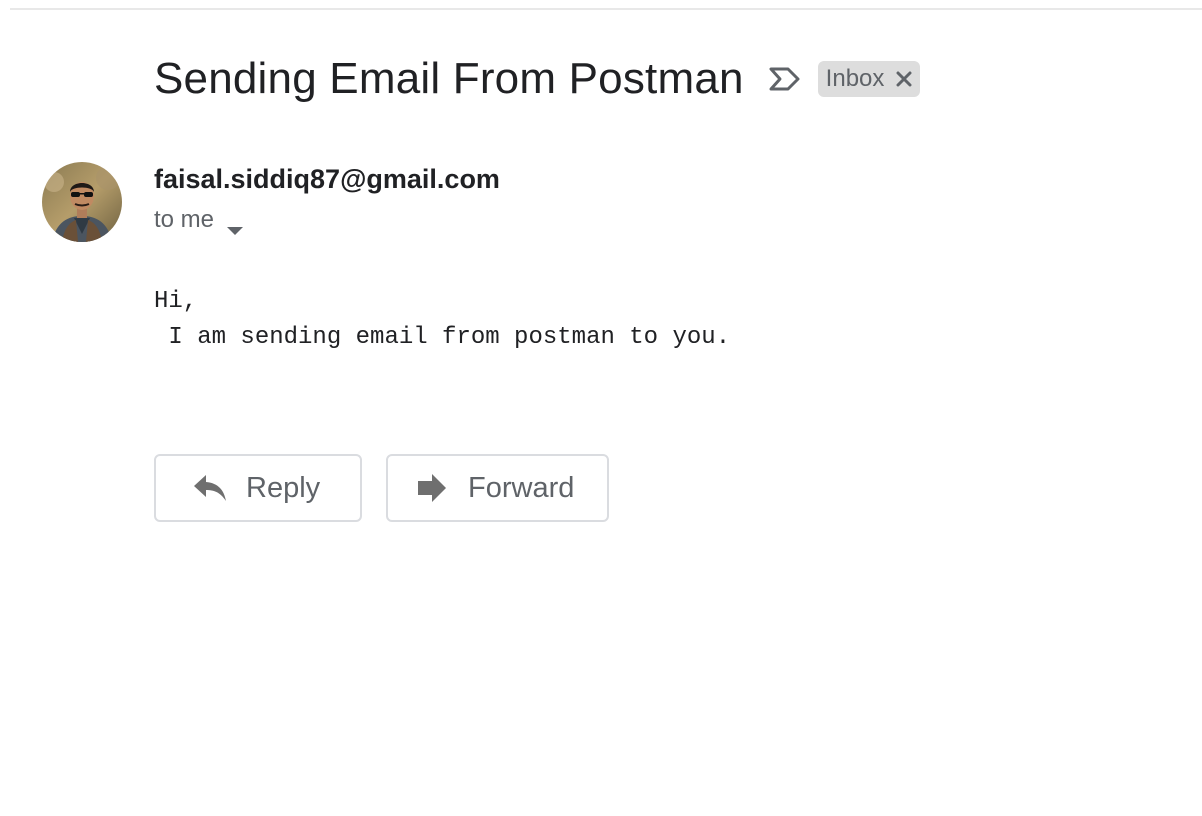  Describe the element at coordinates (442, 337) in the screenshot. I see `body-line: I am sending email from postman to you.` at that location.